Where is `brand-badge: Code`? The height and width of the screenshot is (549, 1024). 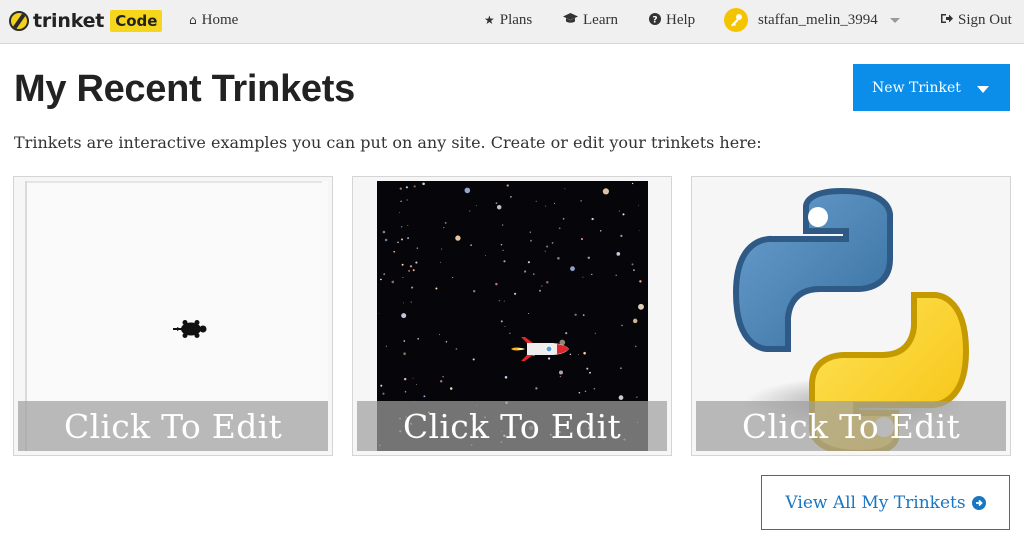
brand-badge: Code is located at coordinates (136, 21).